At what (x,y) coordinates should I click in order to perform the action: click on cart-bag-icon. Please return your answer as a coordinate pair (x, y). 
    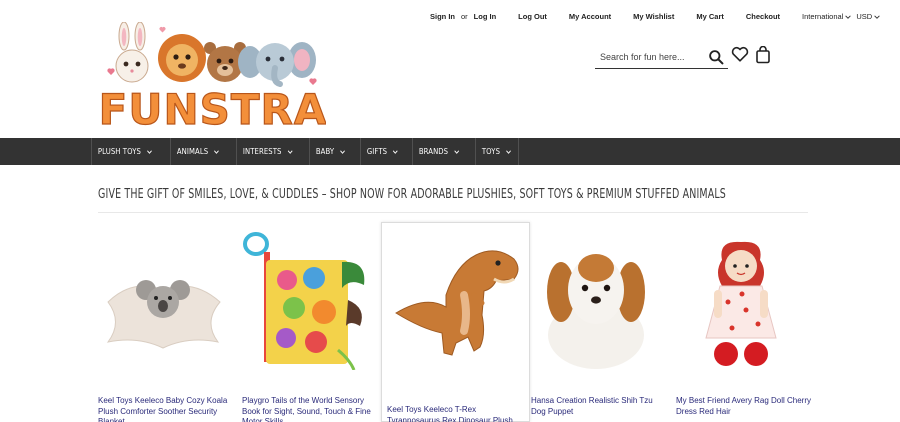
    Looking at the image, I should click on (763, 55).